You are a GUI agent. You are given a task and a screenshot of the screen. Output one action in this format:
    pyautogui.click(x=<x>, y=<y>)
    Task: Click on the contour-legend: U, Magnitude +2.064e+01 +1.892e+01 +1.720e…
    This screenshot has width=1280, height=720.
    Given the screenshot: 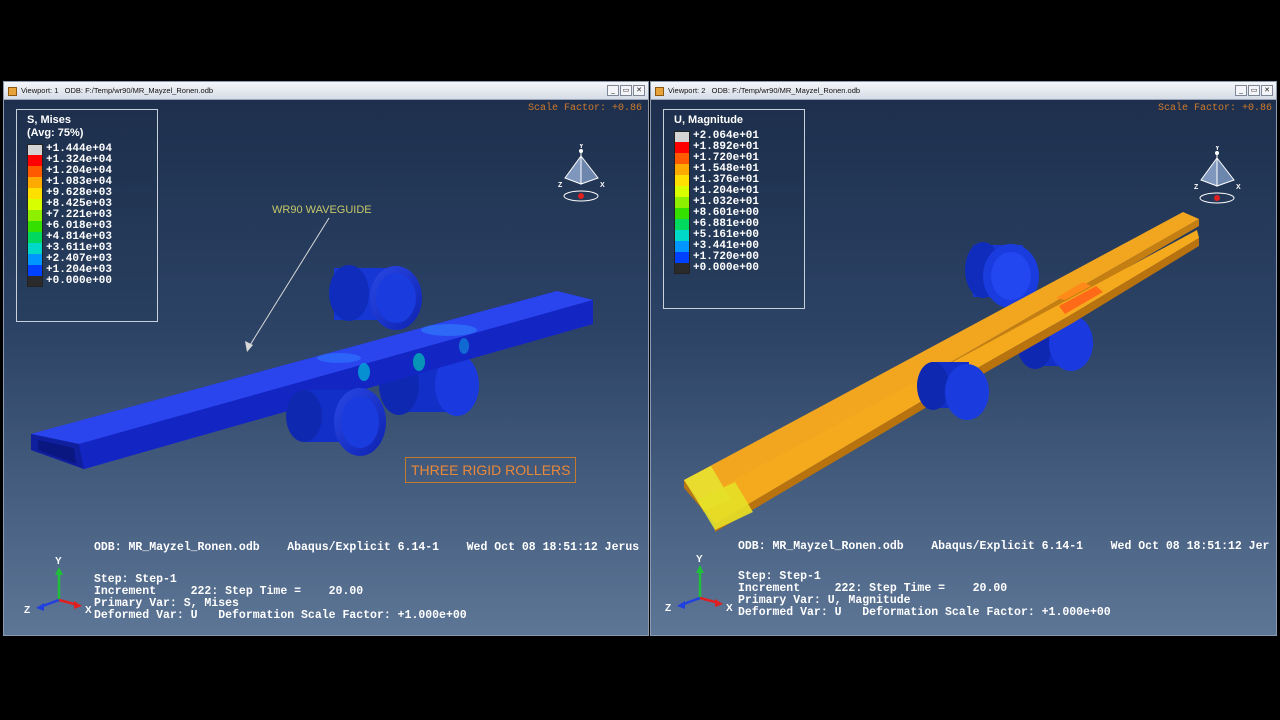 What is the action you would take?
    pyautogui.click(x=734, y=209)
    